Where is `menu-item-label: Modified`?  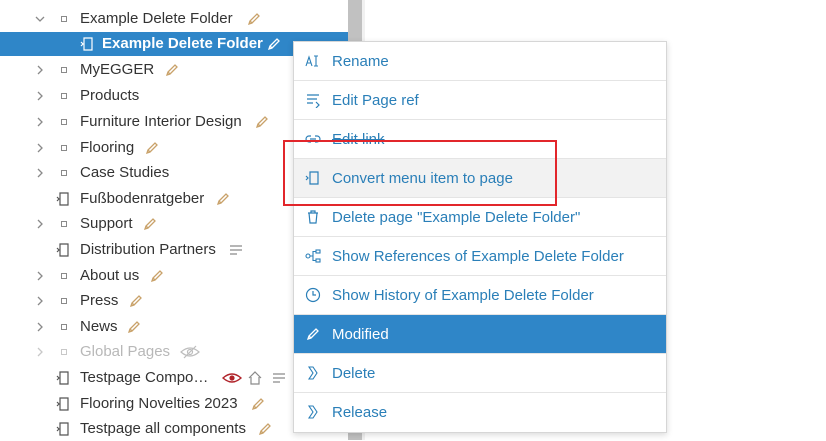 menu-item-label: Modified is located at coordinates (360, 334).